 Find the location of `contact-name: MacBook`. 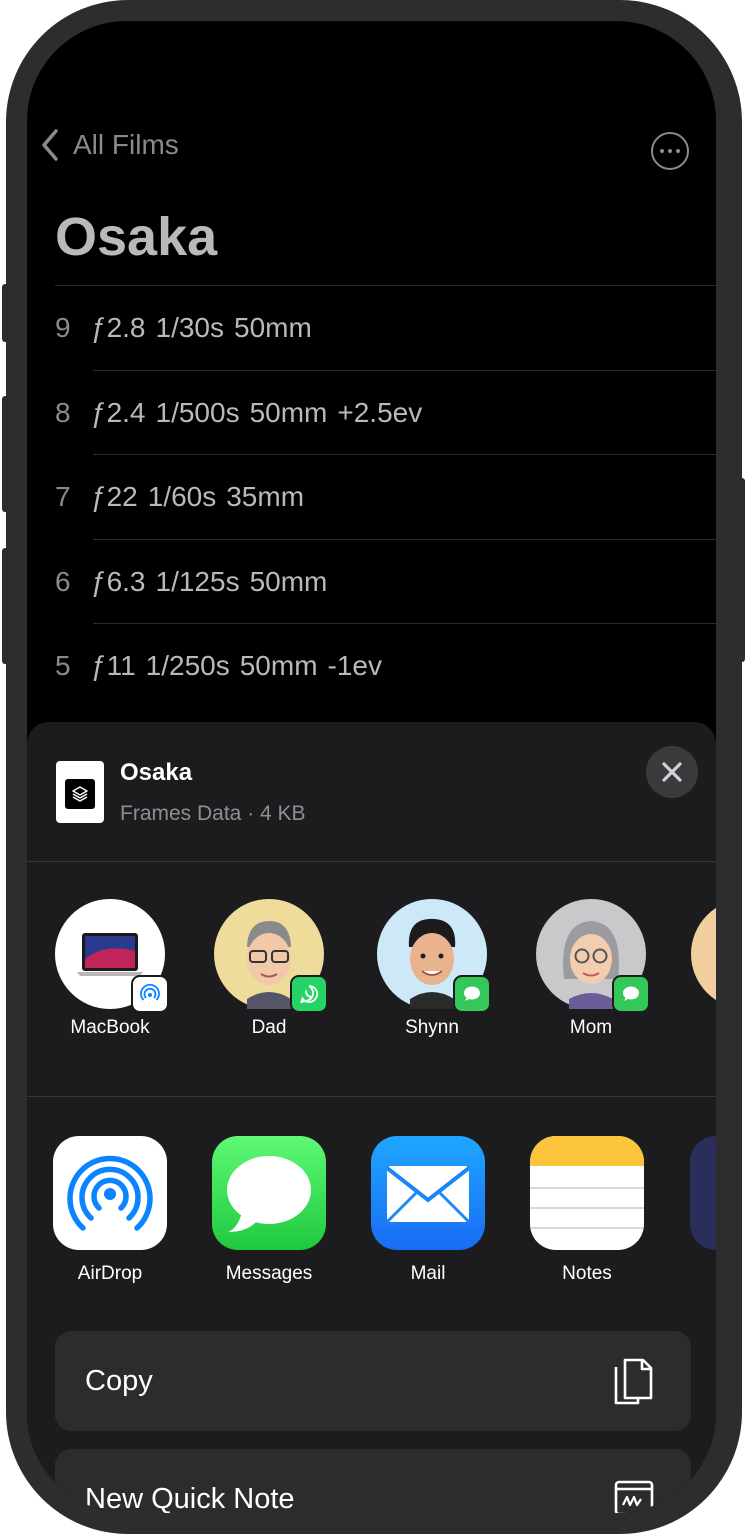

contact-name: MacBook is located at coordinates (110, 1027).